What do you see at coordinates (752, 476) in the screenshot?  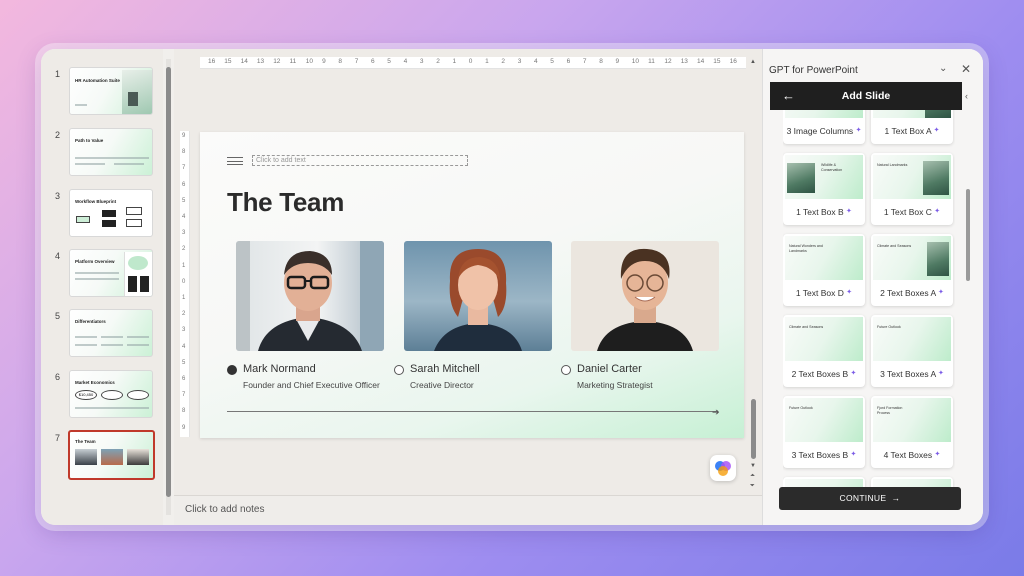 I see `previous-slide-icon: ⏶` at bounding box center [752, 476].